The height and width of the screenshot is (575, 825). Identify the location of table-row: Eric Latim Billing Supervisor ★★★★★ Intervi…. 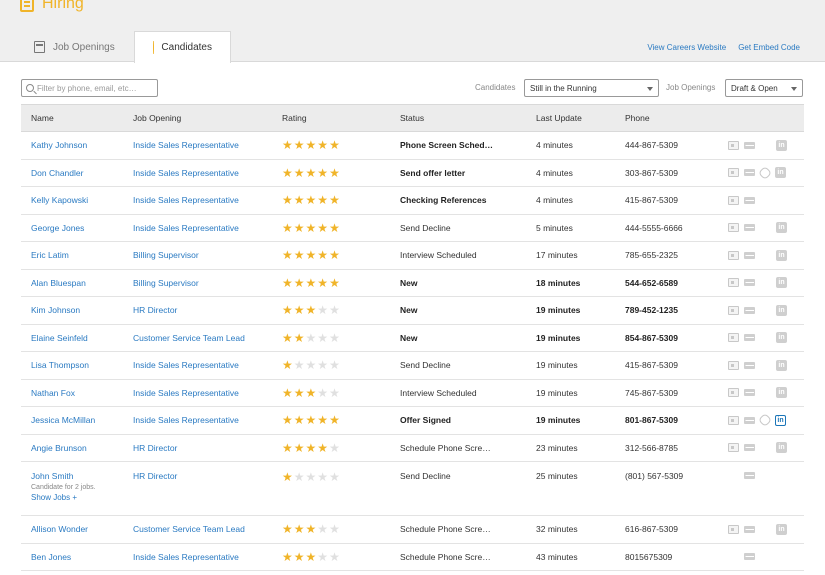
(412, 255).